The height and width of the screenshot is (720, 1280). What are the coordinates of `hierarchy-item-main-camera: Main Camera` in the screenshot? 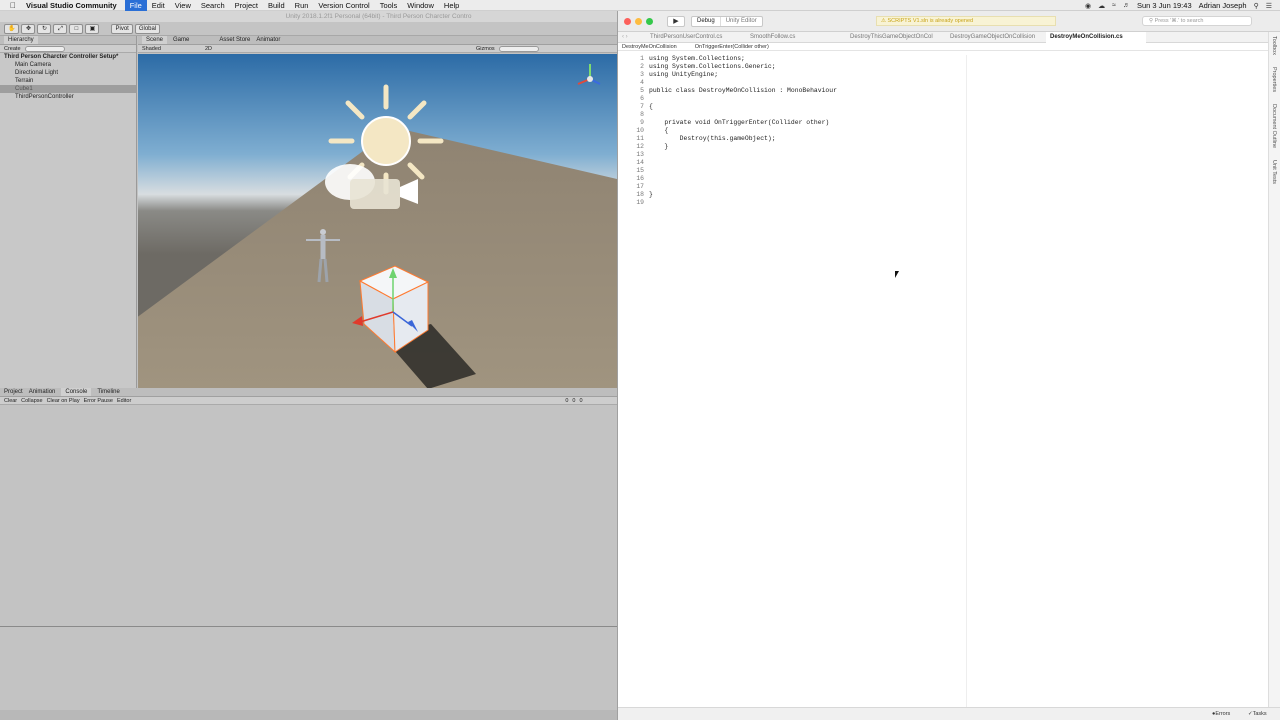 It's located at (68, 65).